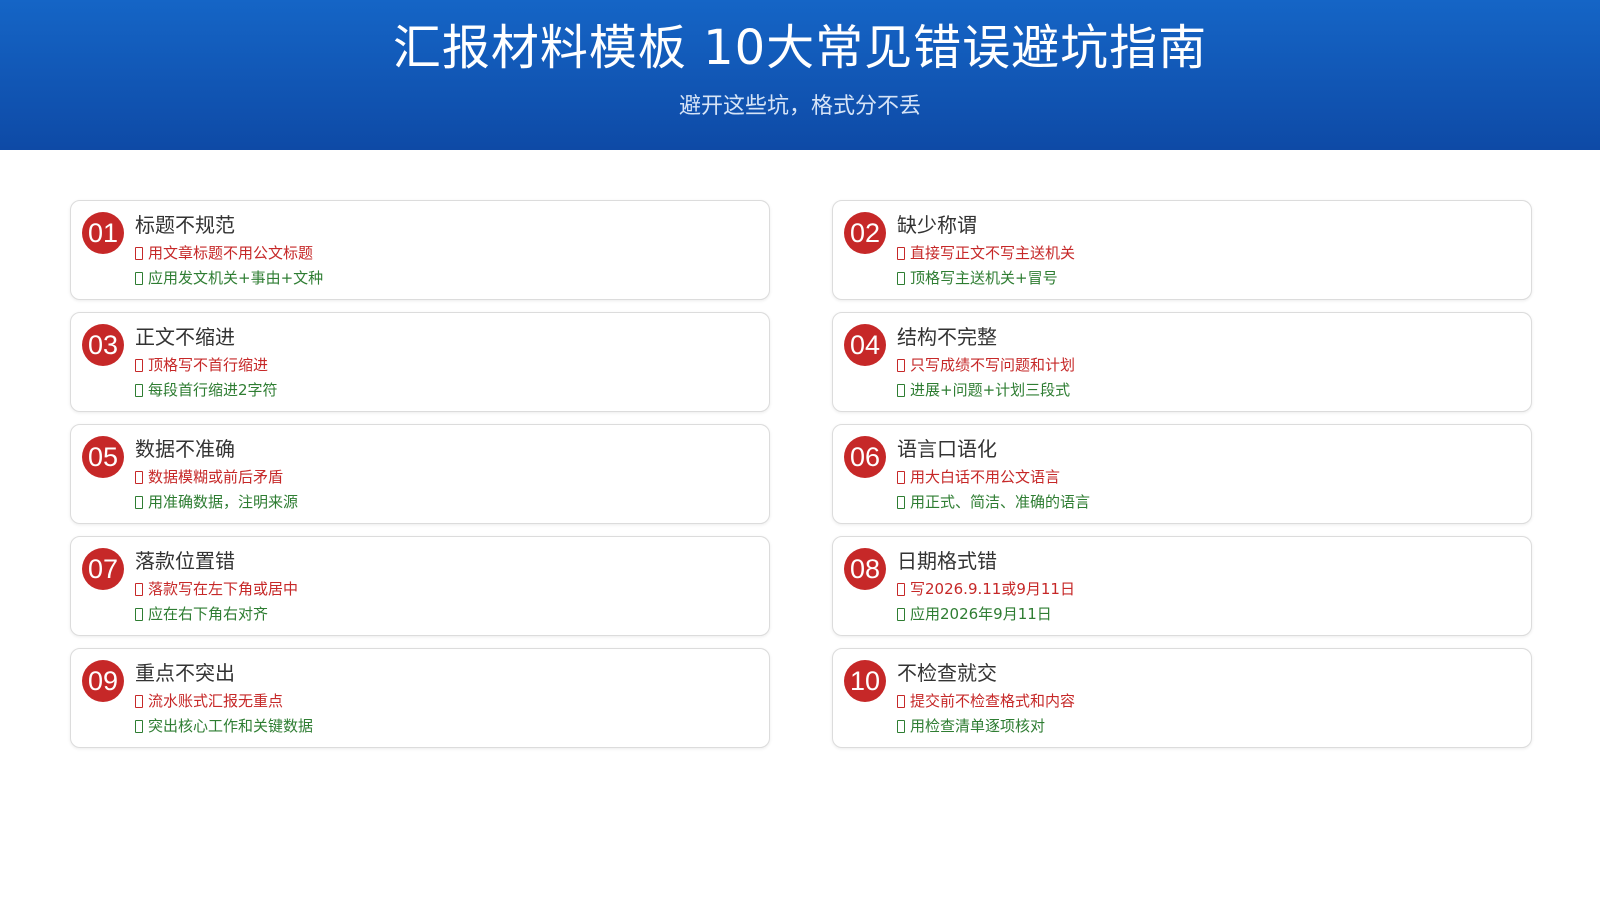 The width and height of the screenshot is (1600, 900). I want to click on wrong-practice: 直接写正文不写主送机关, so click(986, 253).